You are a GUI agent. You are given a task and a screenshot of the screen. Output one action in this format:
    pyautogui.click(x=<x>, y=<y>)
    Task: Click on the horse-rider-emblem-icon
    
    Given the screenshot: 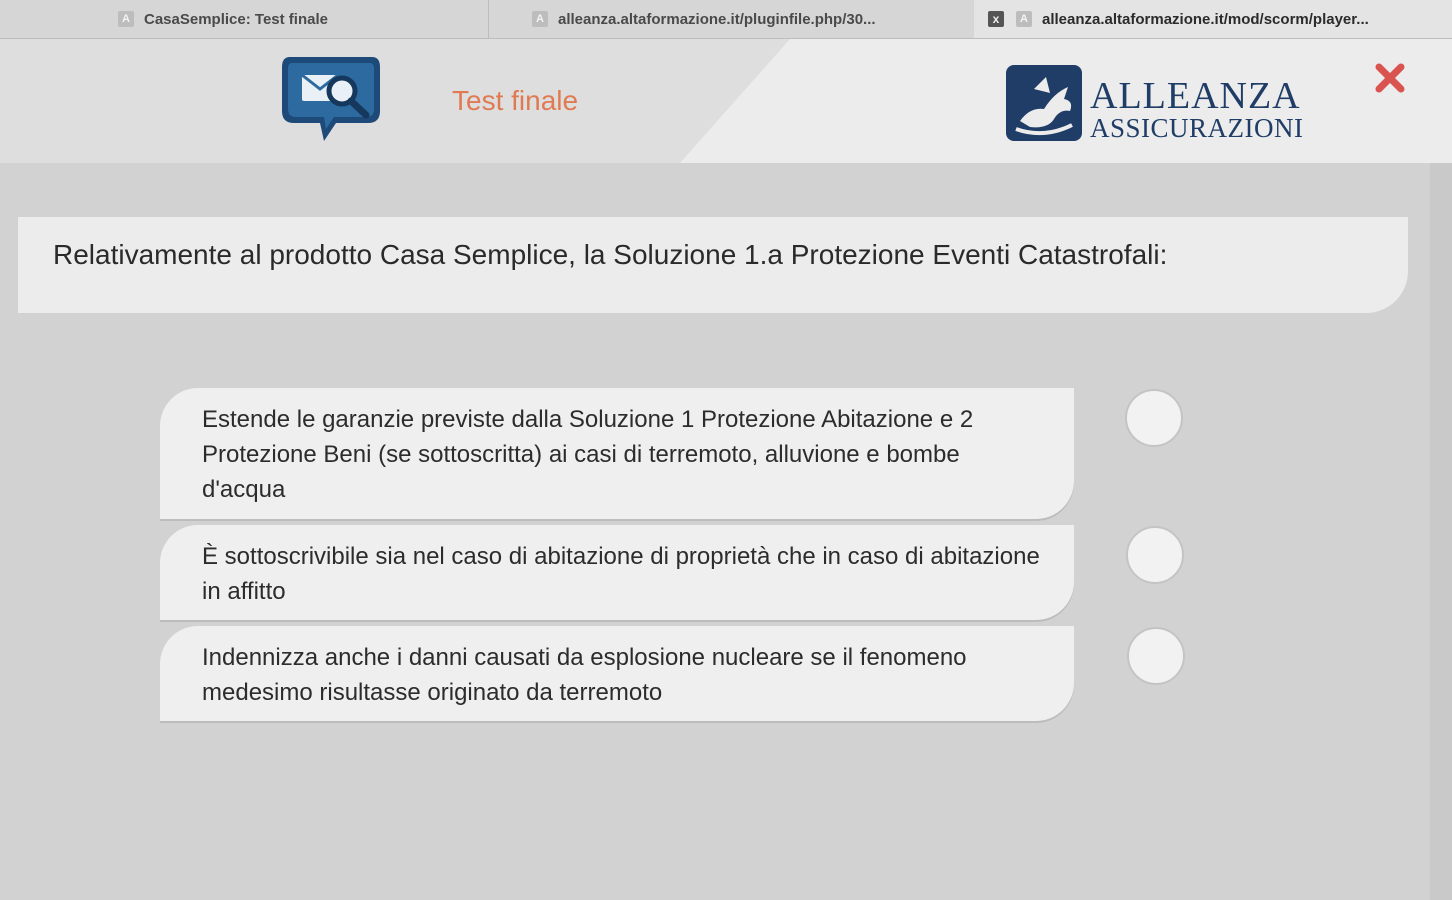 What is the action you would take?
    pyautogui.click(x=1044, y=103)
    